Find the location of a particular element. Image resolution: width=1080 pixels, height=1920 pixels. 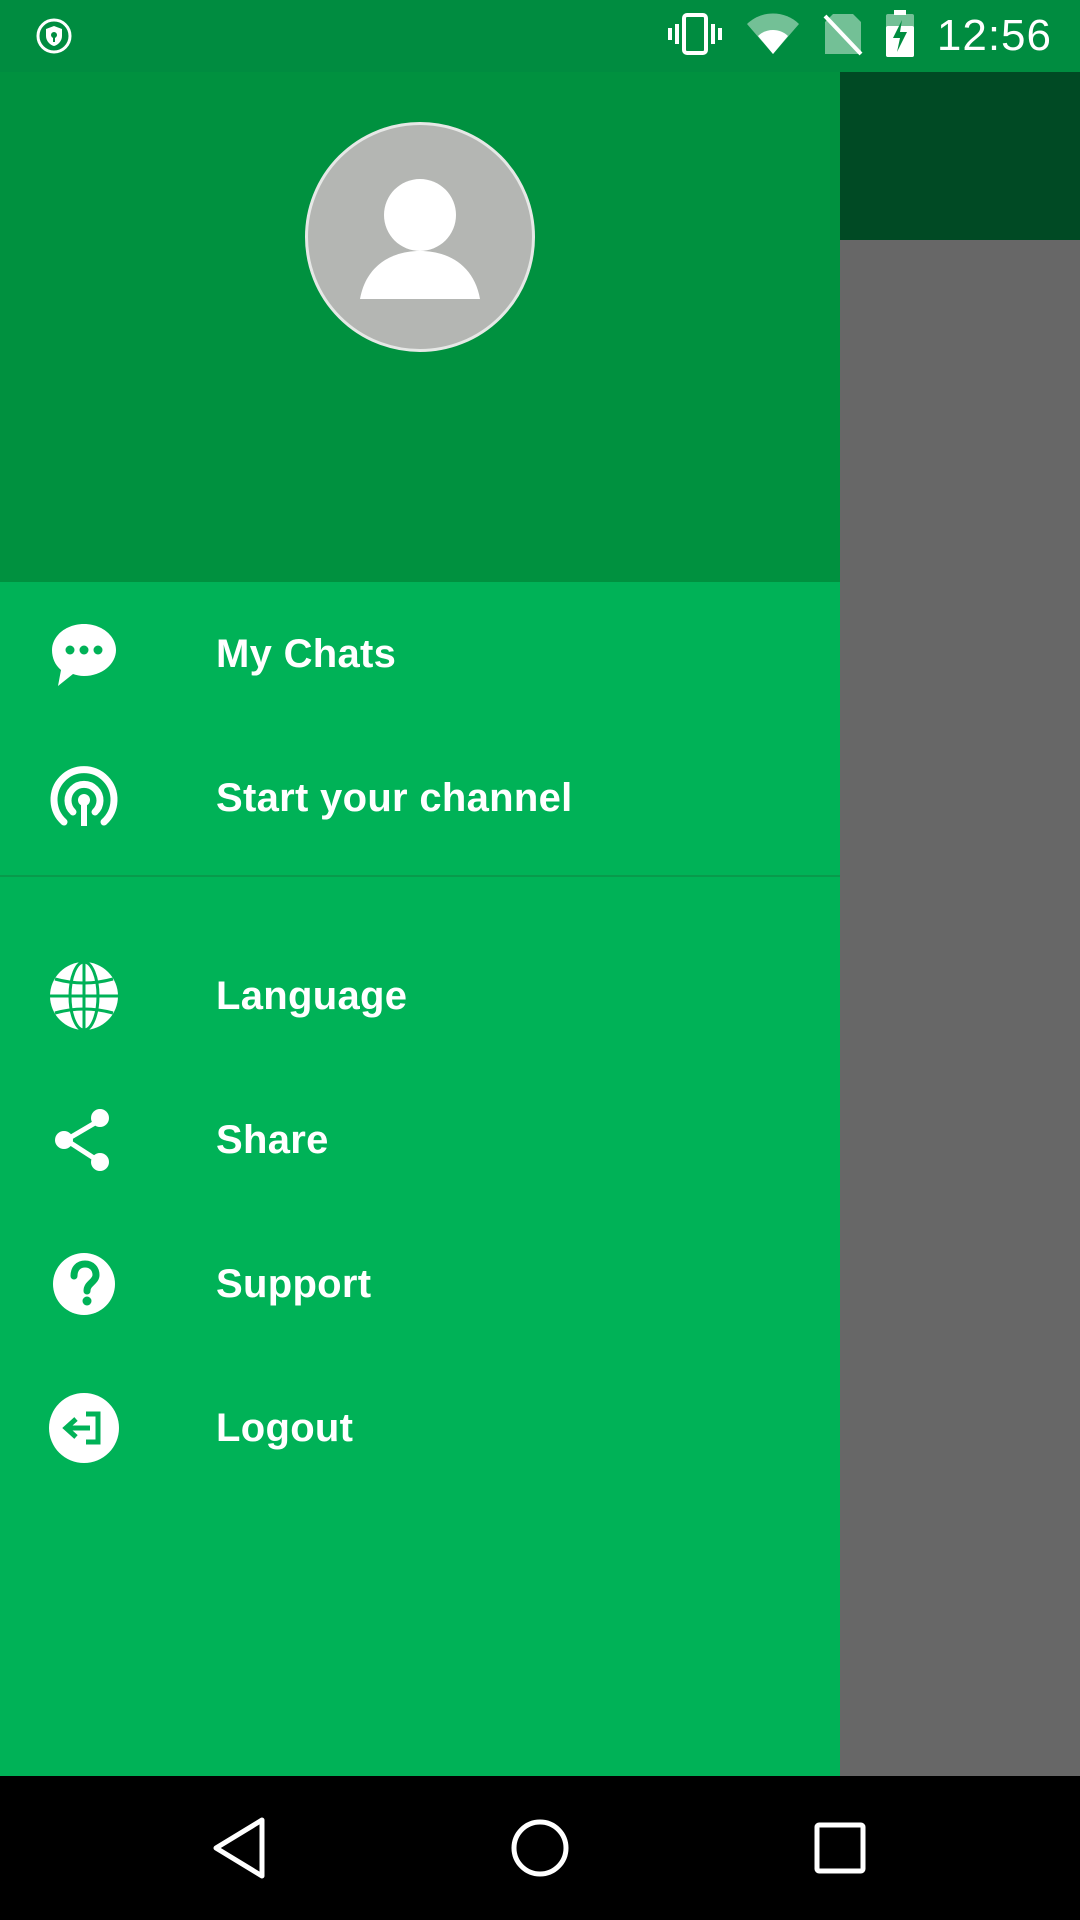

menu-divider is located at coordinates (420, 876).